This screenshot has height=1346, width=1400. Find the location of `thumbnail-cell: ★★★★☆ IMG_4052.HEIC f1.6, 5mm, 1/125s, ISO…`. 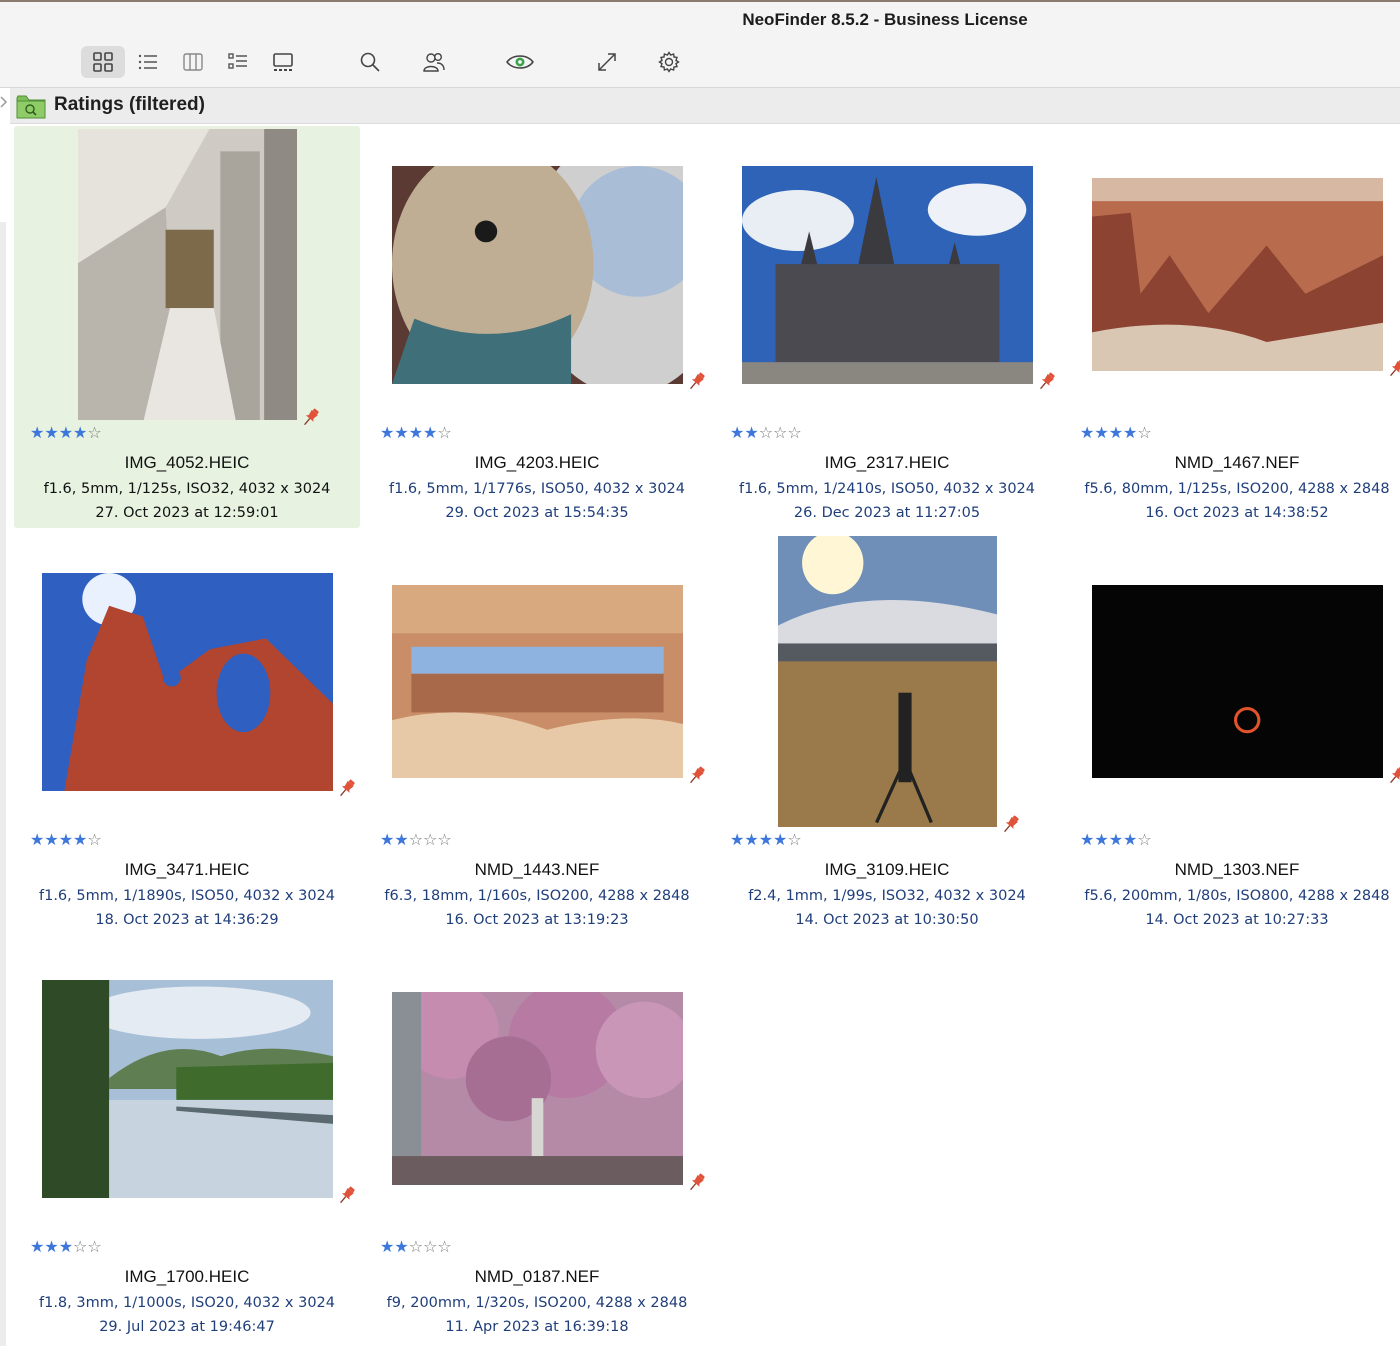

thumbnail-cell: ★★★★☆ IMG_4052.HEIC f1.6, 5mm, 1/125s, ISO… is located at coordinates (187, 327).